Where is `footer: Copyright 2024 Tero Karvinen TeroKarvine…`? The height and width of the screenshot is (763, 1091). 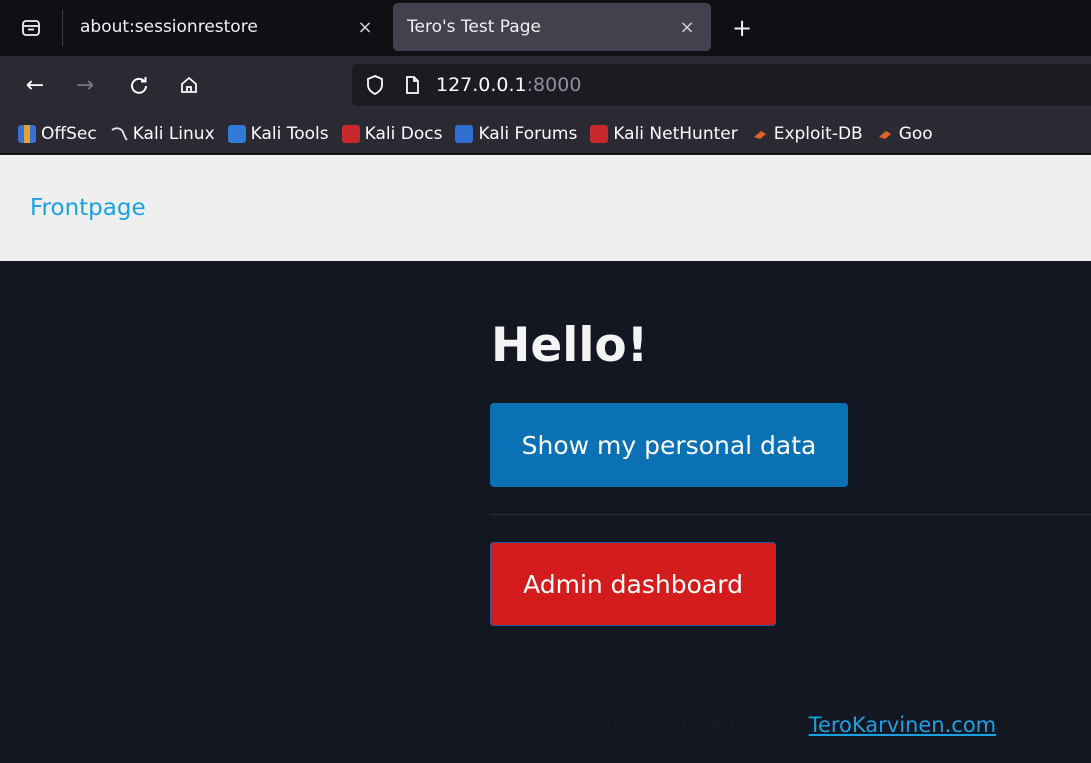
footer: Copyright 2024 Tero Karvinen TeroKarvine… is located at coordinates (743, 725).